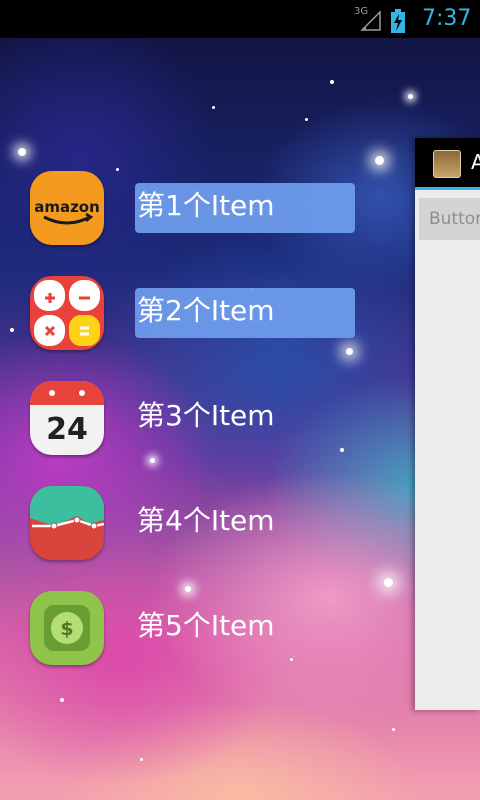 This screenshot has width=480, height=800. What do you see at coordinates (447, 18) in the screenshot?
I see `clock: 7:37` at bounding box center [447, 18].